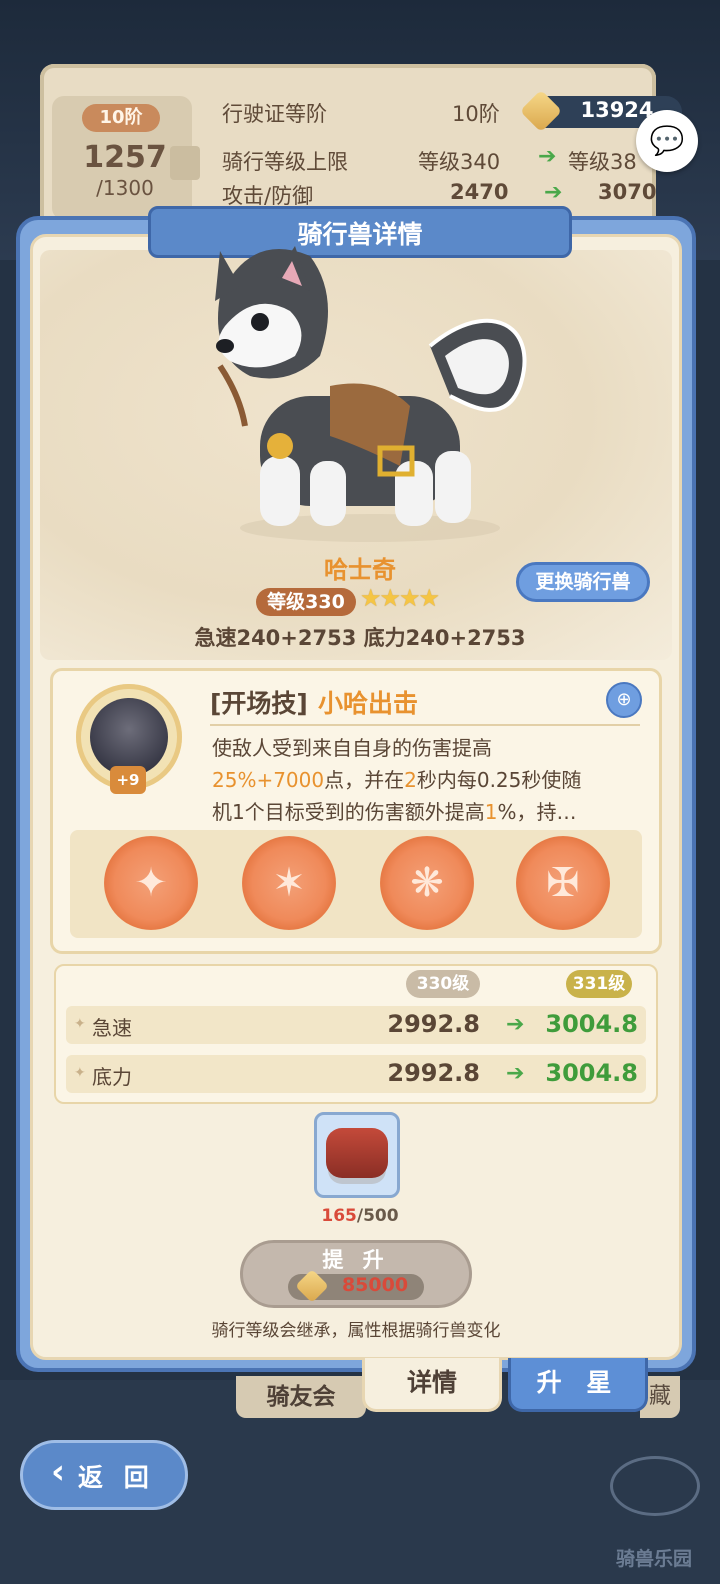 This screenshot has width=720, height=1584. I want to click on material-need: /500, so click(377, 1216).